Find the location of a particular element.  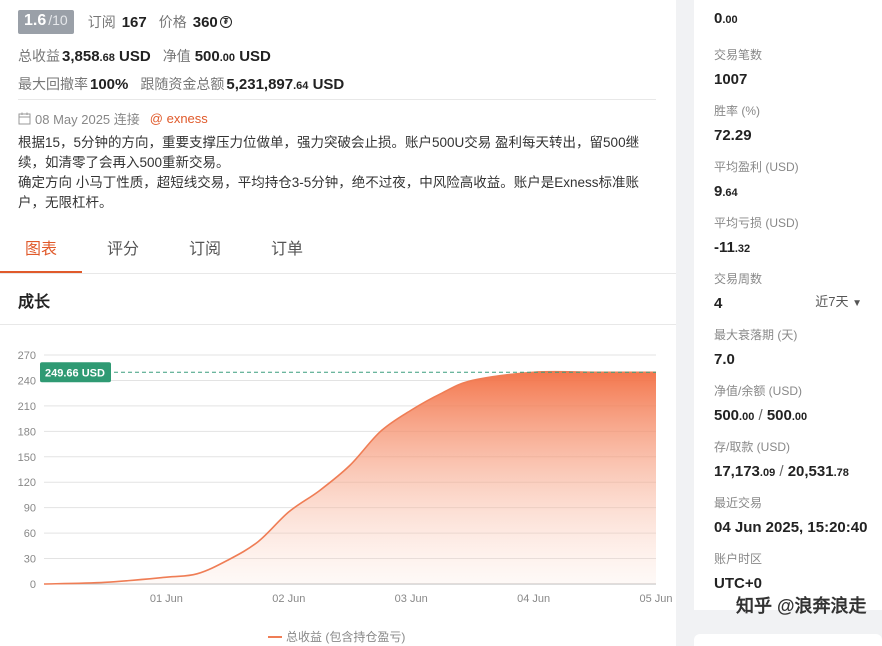

coin-icon: ₮ is located at coordinates (225, 22).